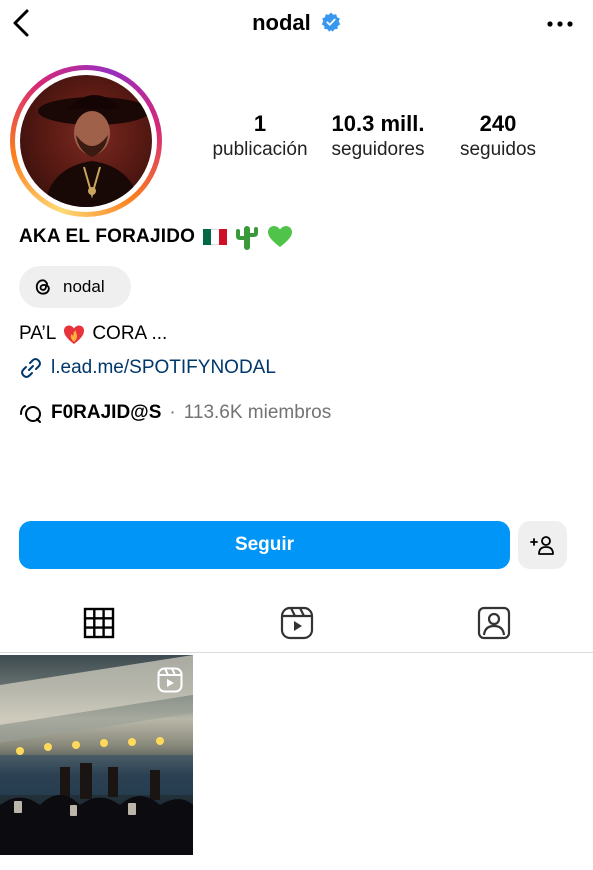 Image resolution: width=593 pixels, height=870 pixels. What do you see at coordinates (264, 545) in the screenshot?
I see `follow-button: Seguir` at bounding box center [264, 545].